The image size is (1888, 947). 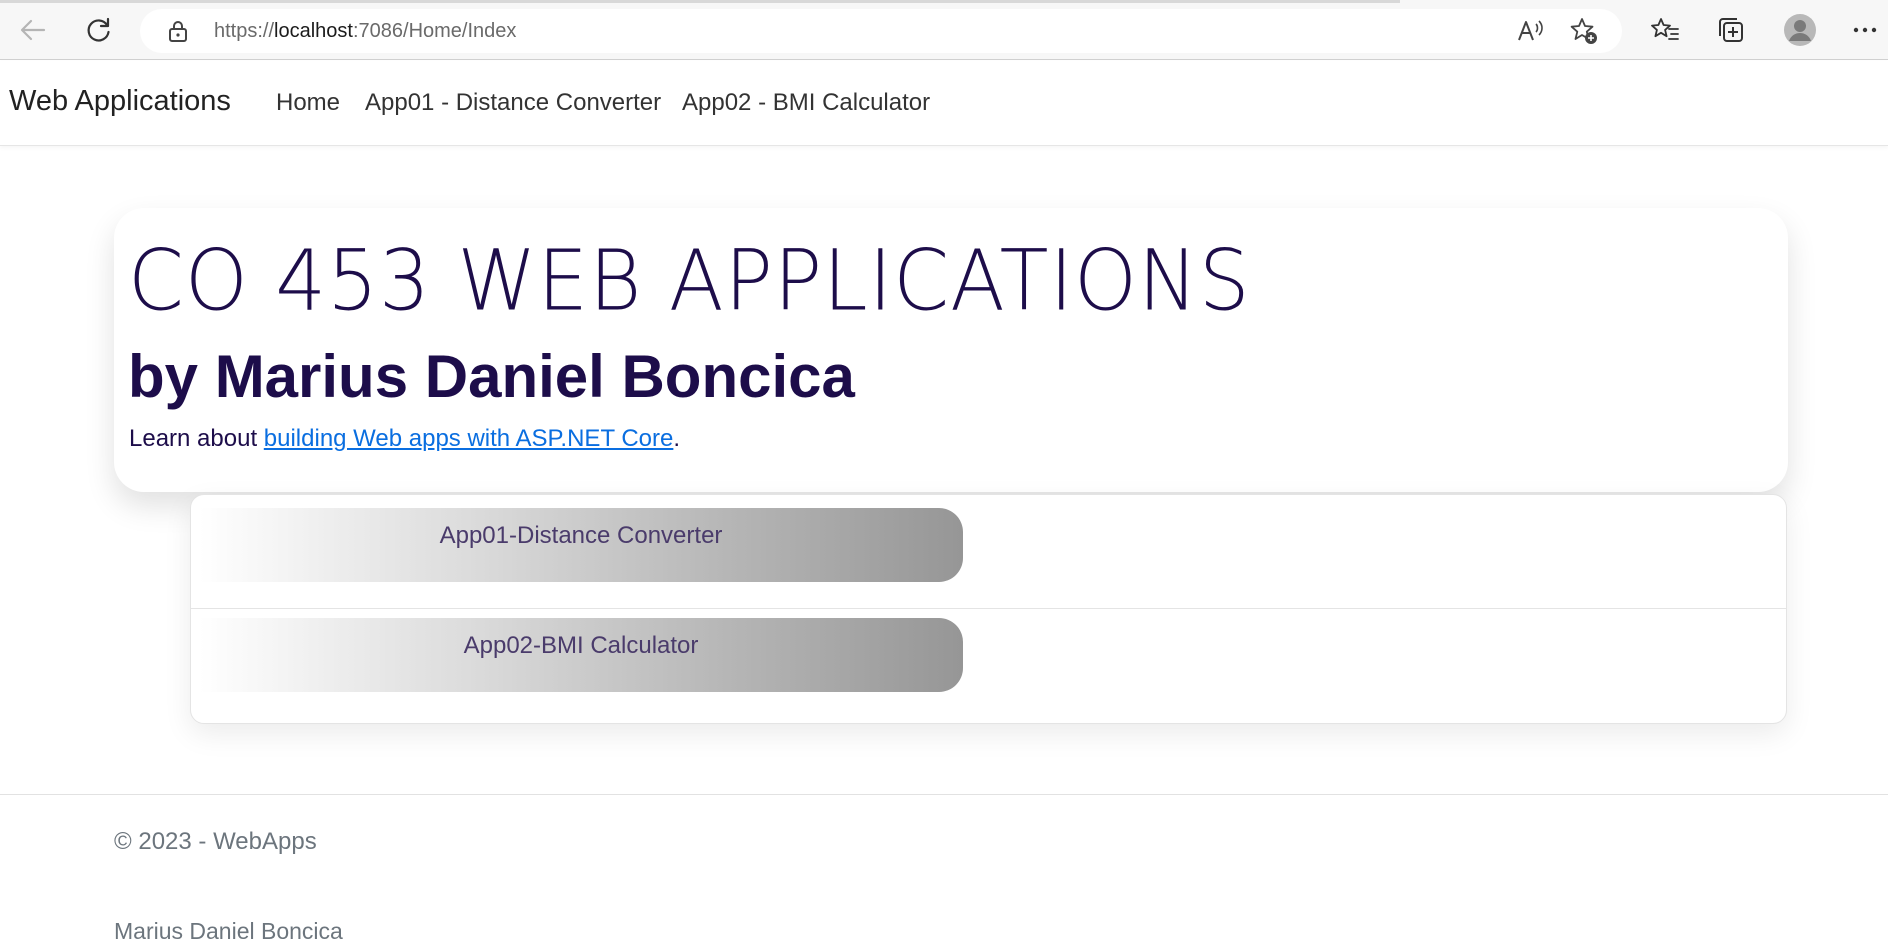 What do you see at coordinates (513, 103) in the screenshot?
I see `nav-link-distance-converter: App01 - Distance Converter` at bounding box center [513, 103].